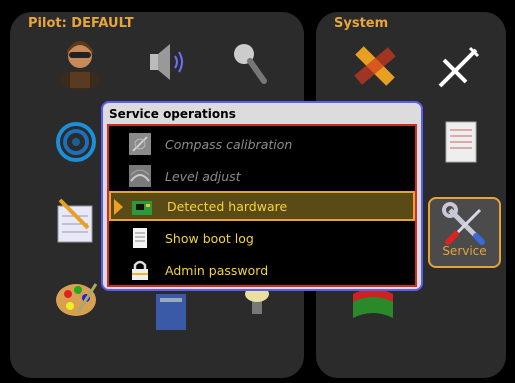 This screenshot has width=515, height=383. I want to click on microphone-icon, so click(252, 62).